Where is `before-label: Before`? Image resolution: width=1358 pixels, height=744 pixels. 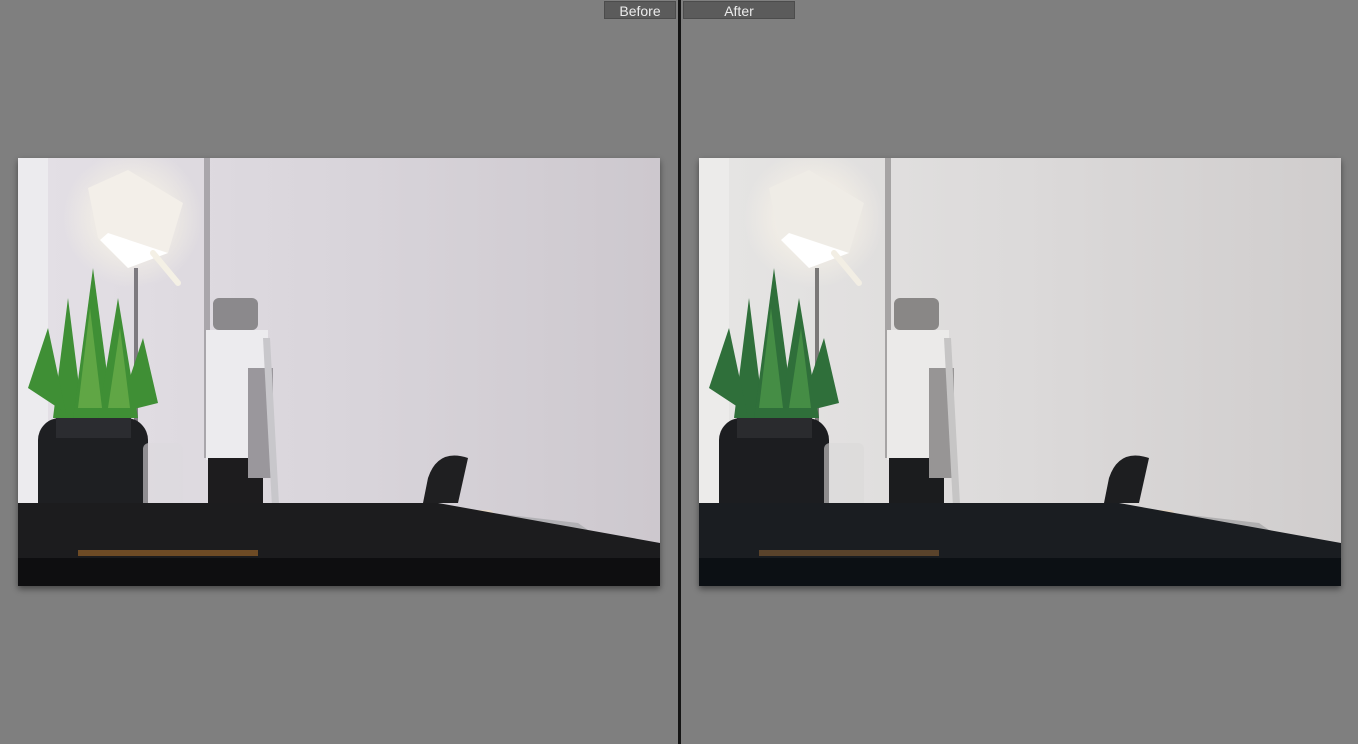
before-label: Before is located at coordinates (640, 10).